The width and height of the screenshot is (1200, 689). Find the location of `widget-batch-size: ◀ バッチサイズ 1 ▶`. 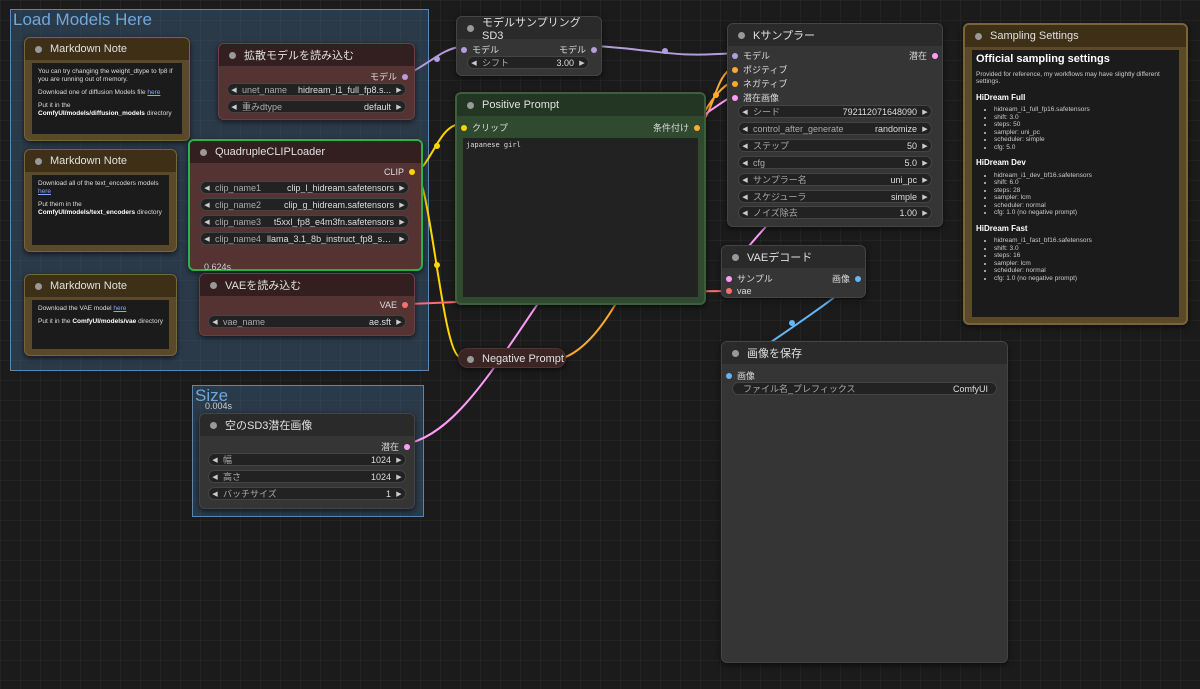

widget-batch-size: ◀ バッチサイズ 1 ▶ is located at coordinates (307, 493).